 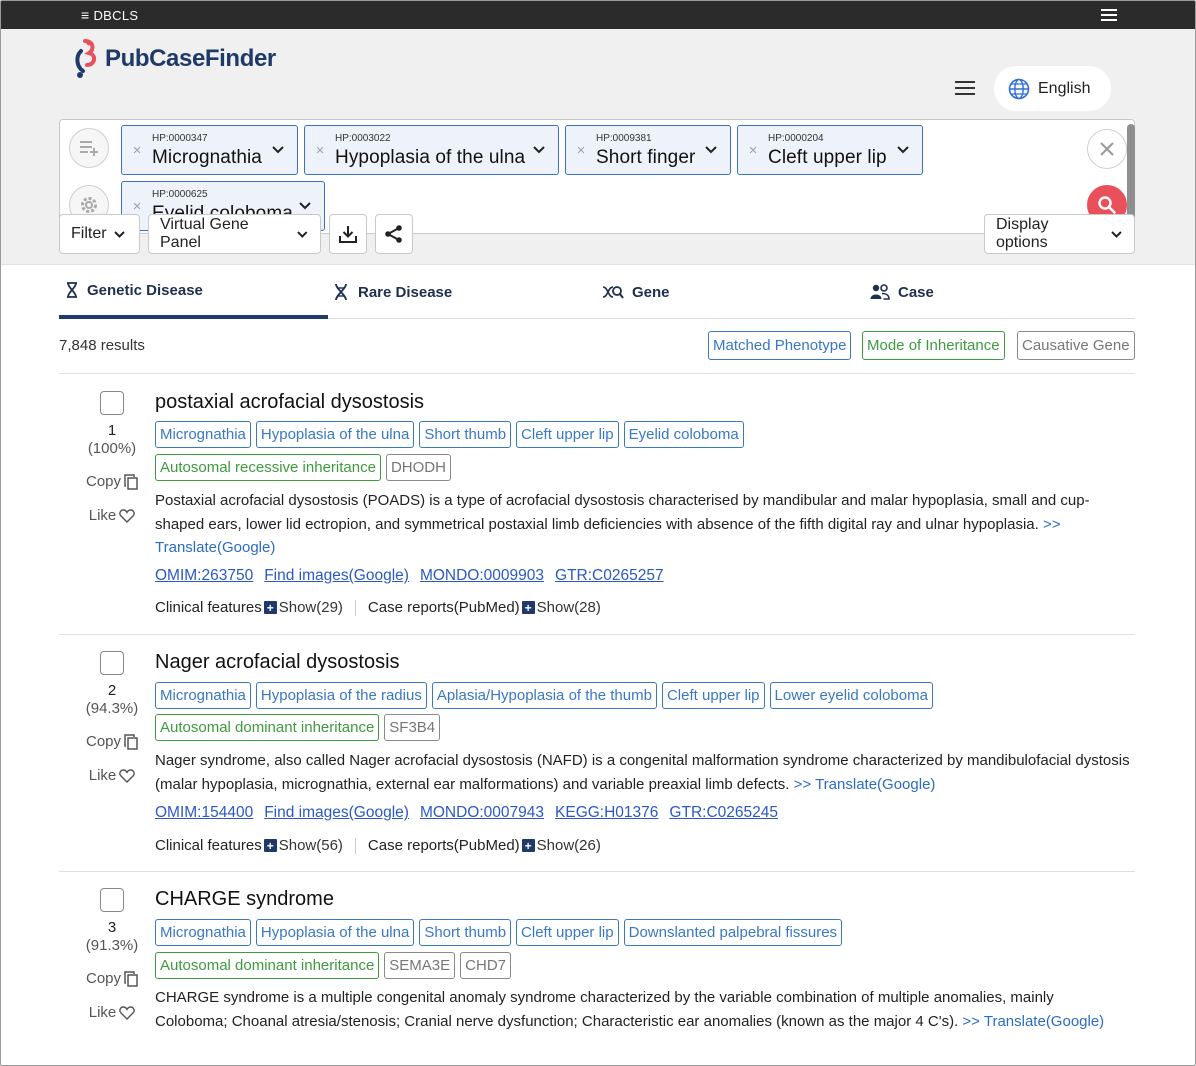 I want to click on hamburger-icon, so click(x=1109, y=15).